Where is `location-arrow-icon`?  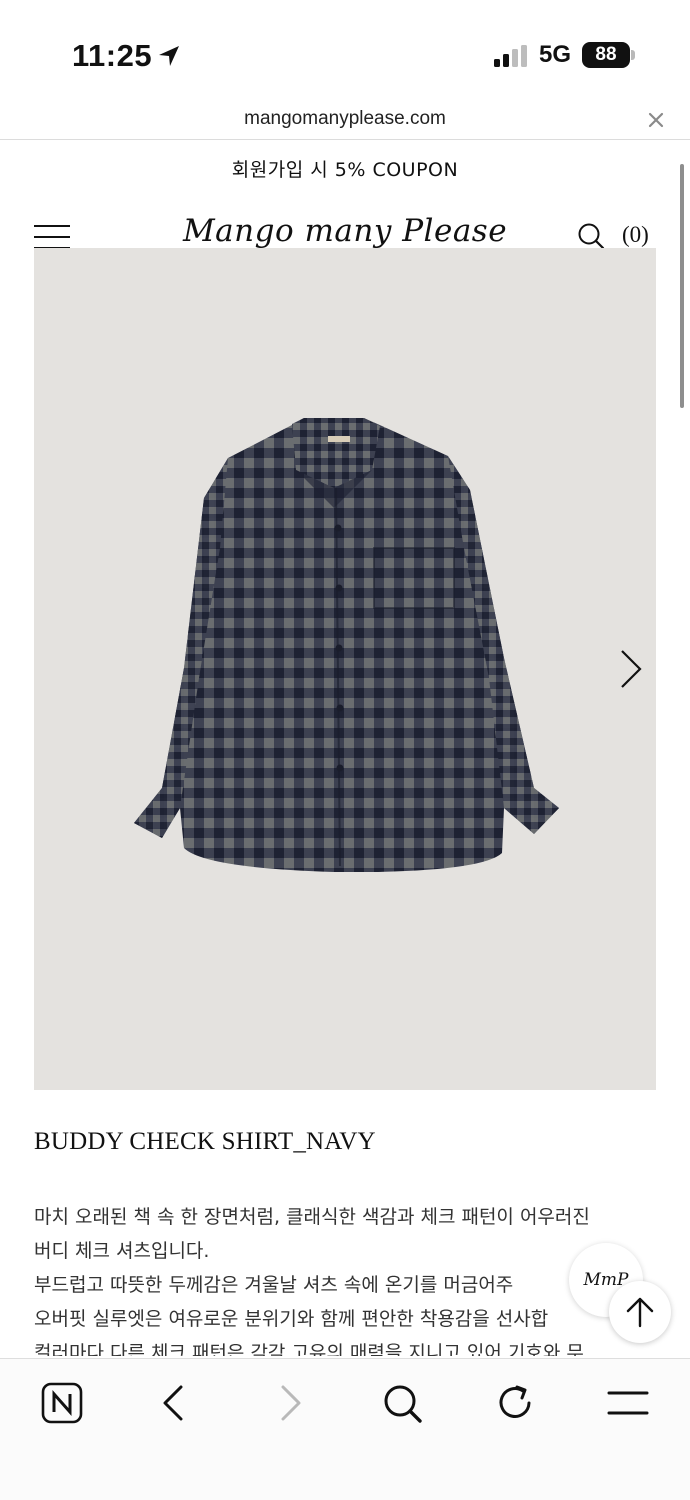
location-arrow-icon is located at coordinates (169, 56).